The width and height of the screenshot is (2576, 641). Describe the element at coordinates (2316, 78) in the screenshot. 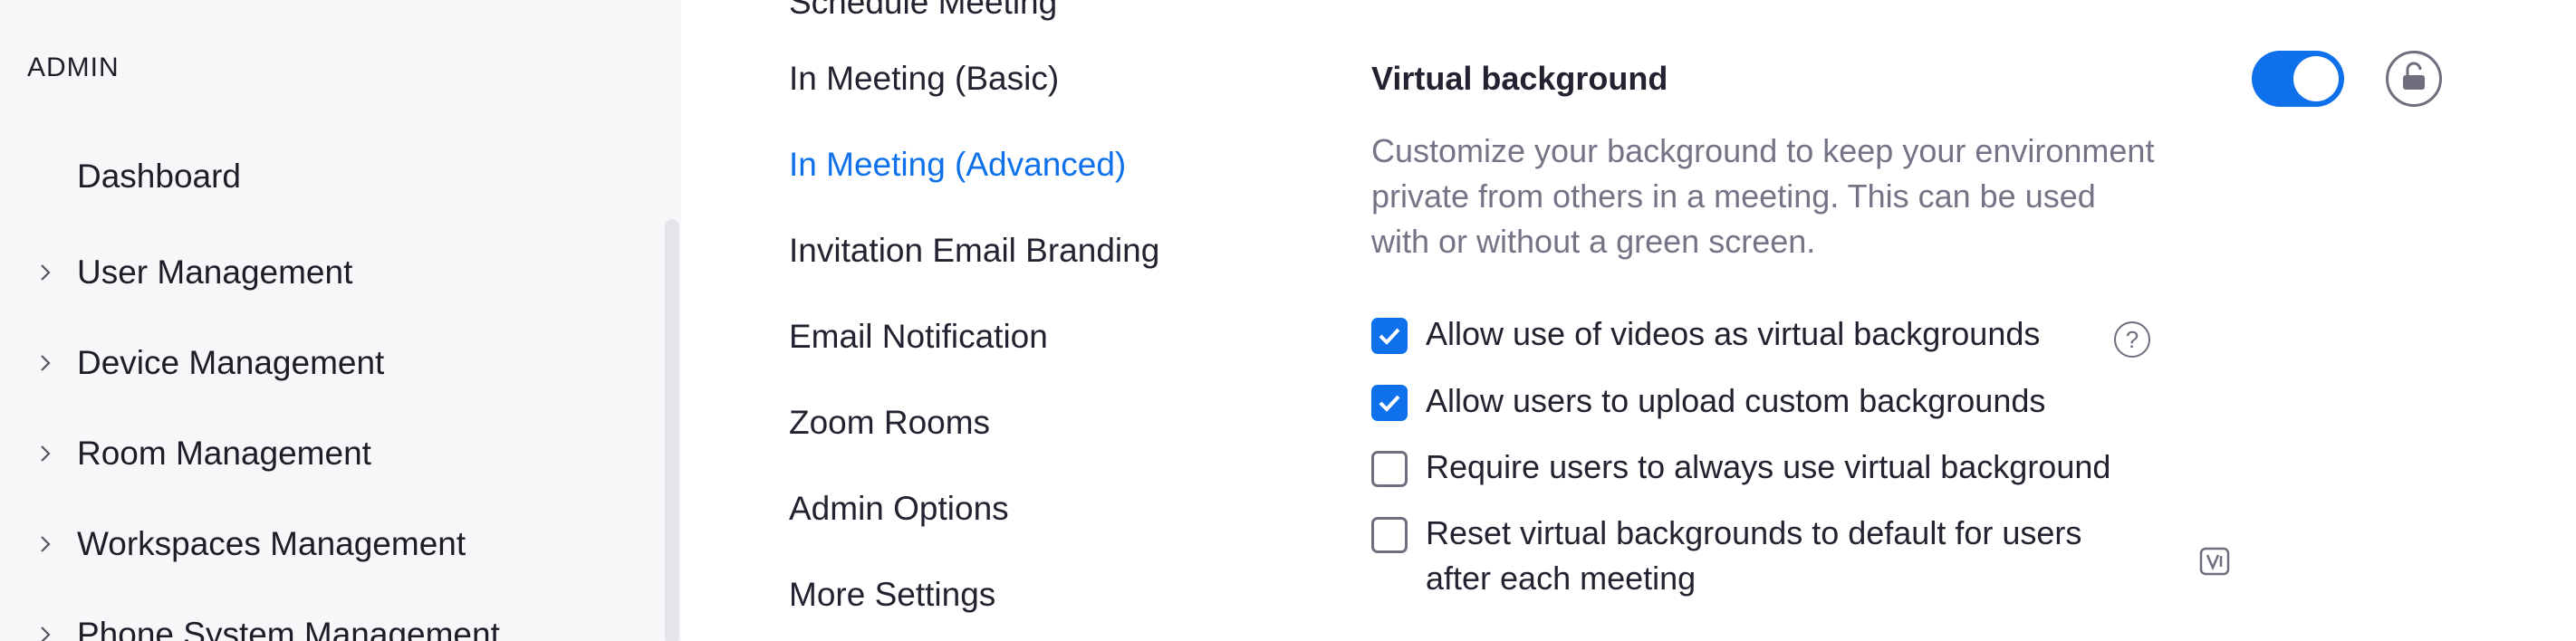

I see `toggle-knob` at that location.